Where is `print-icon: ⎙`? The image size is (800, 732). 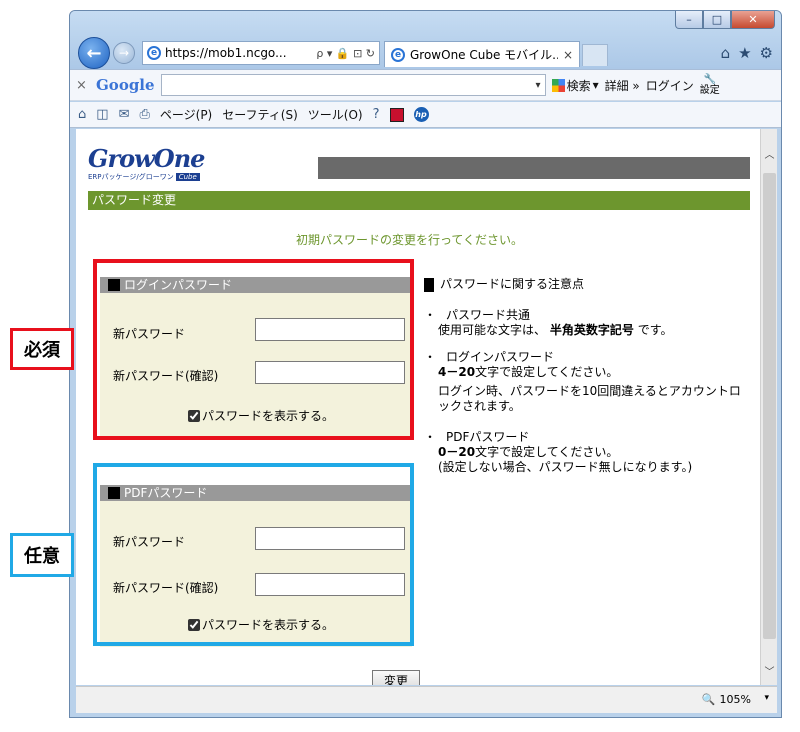 print-icon: ⎙ is located at coordinates (144, 114).